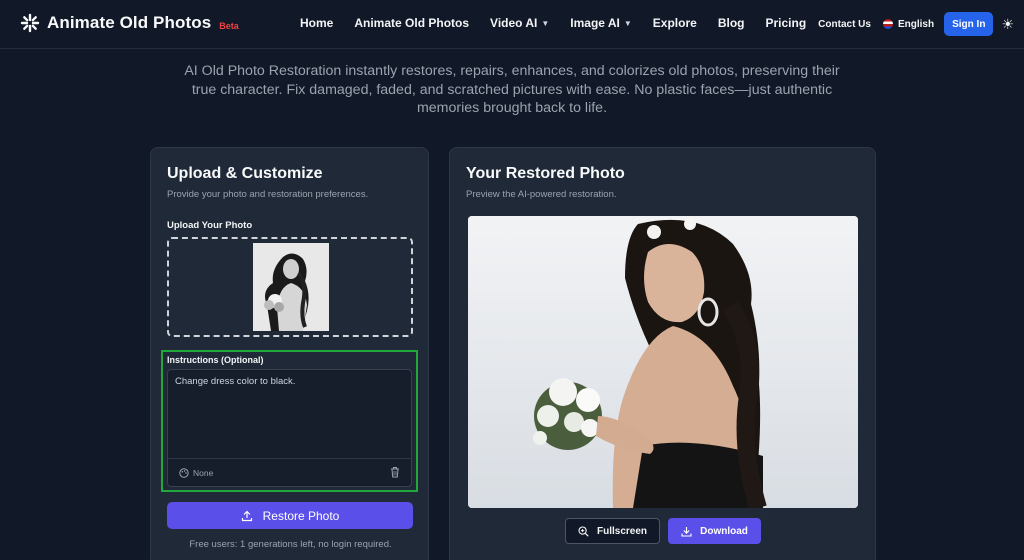  Describe the element at coordinates (724, 531) in the screenshot. I see `download-label: Download` at that location.